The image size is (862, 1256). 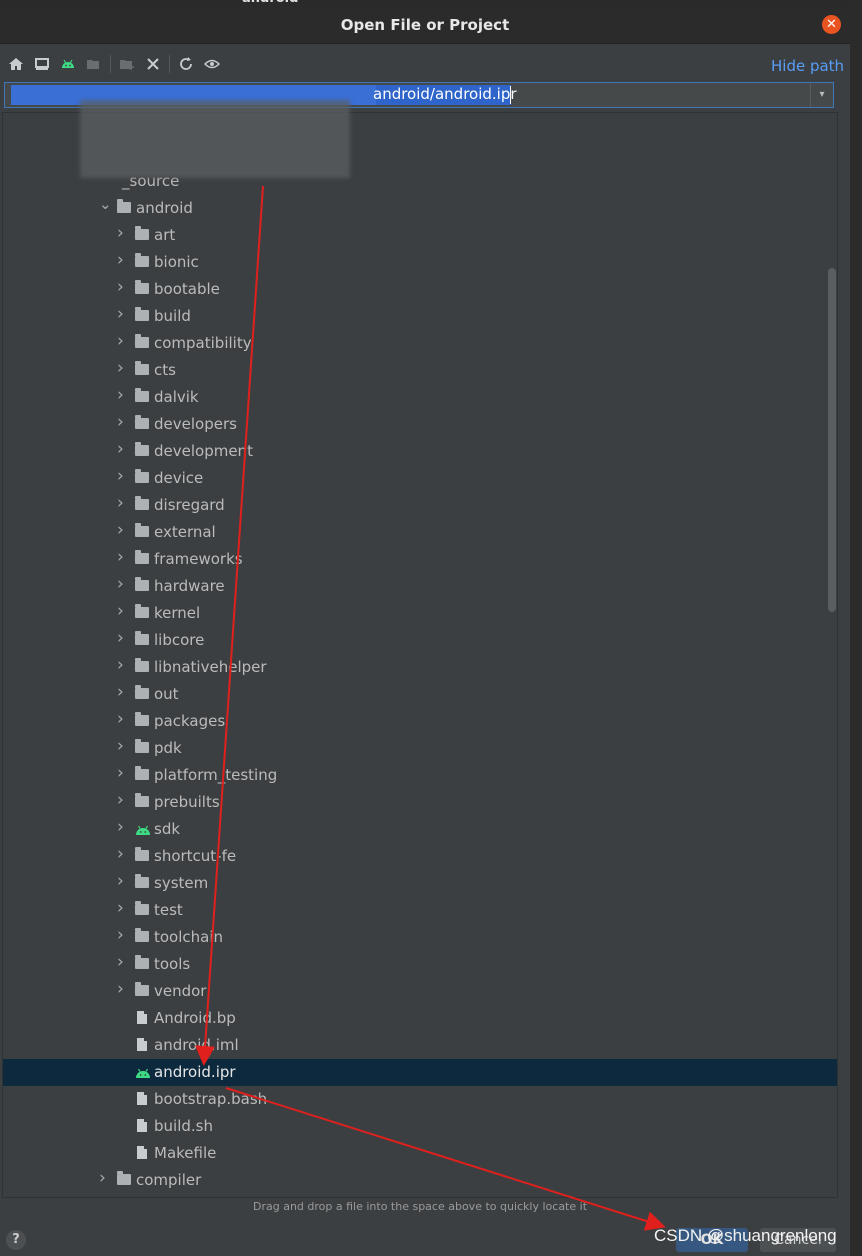 I want to click on tree-folder-item: › compatibility, so click(x=420, y=343).